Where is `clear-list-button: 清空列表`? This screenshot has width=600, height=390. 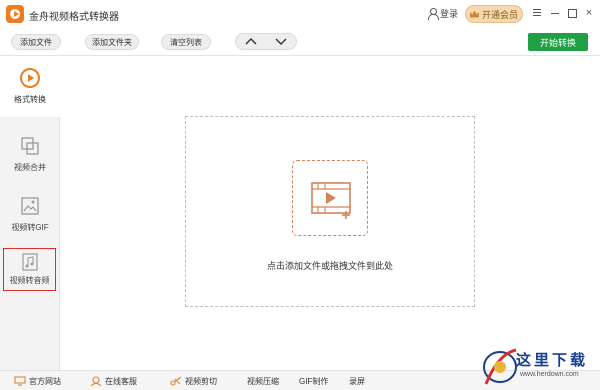
clear-list-button: 清空列表 is located at coordinates (186, 42).